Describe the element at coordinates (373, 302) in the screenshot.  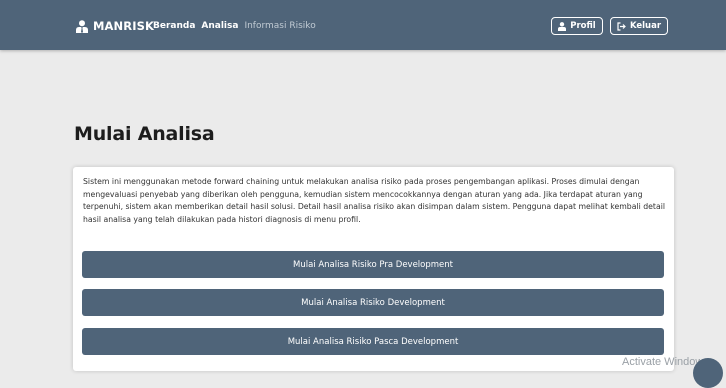
I see `start-development-analysis-button: Mulai Analisa Risiko Development` at that location.